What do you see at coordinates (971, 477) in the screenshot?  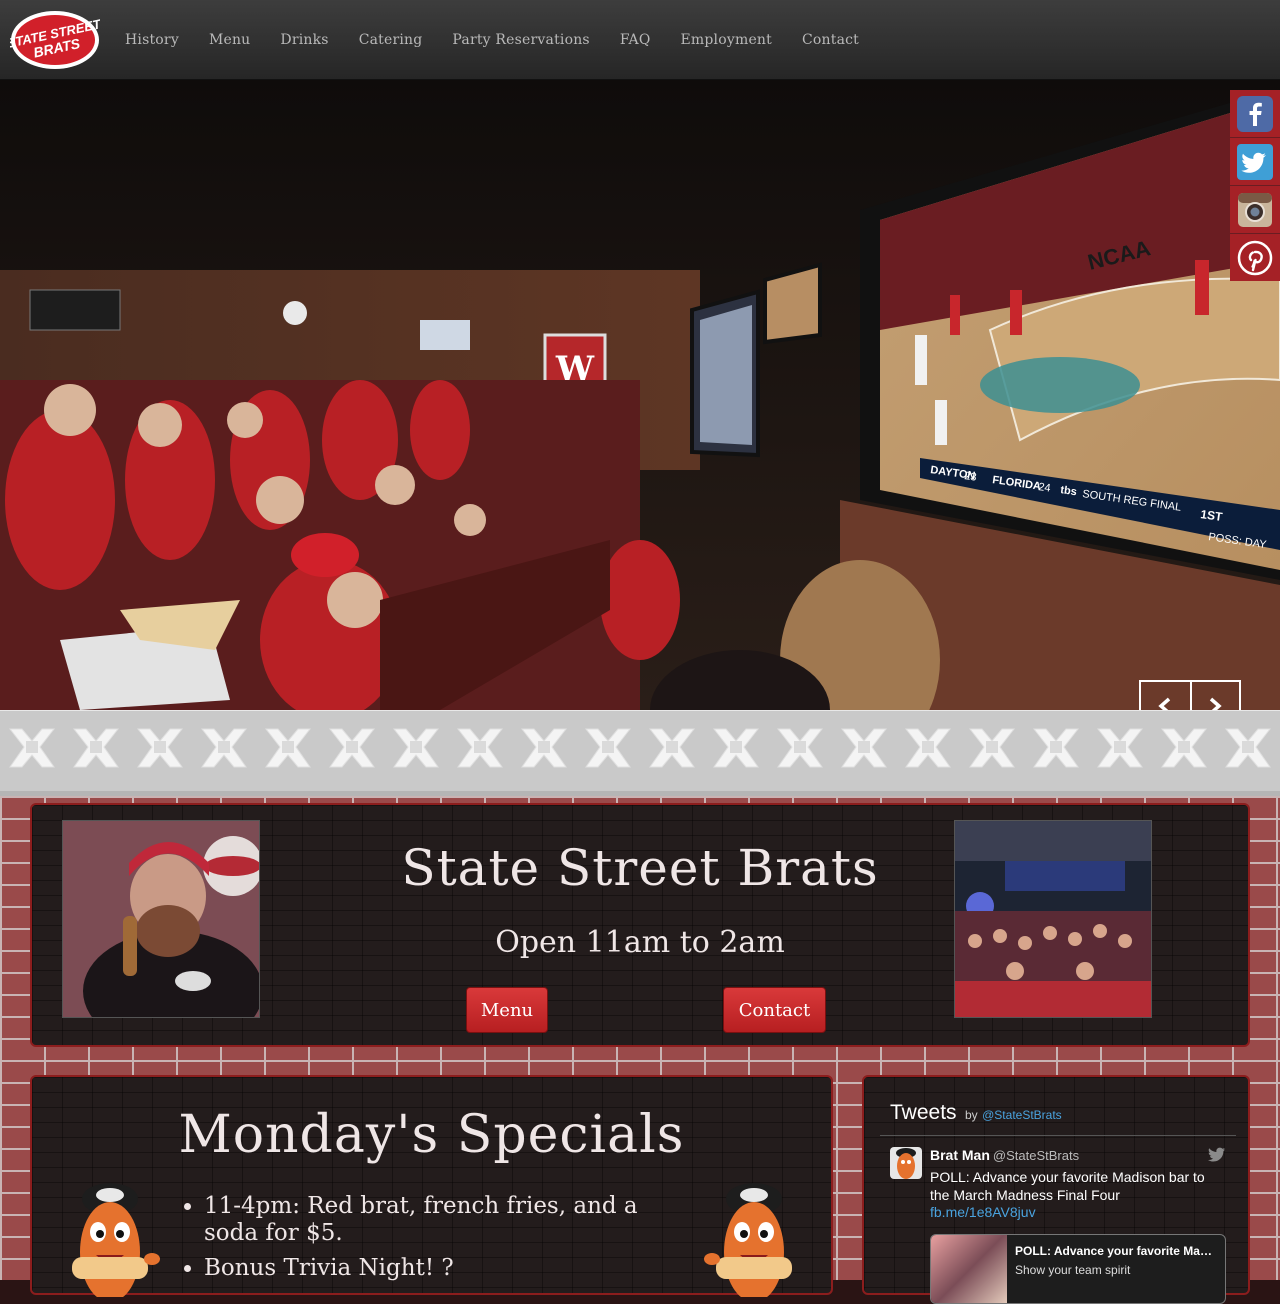 I see `screen-score1: 23` at bounding box center [971, 477].